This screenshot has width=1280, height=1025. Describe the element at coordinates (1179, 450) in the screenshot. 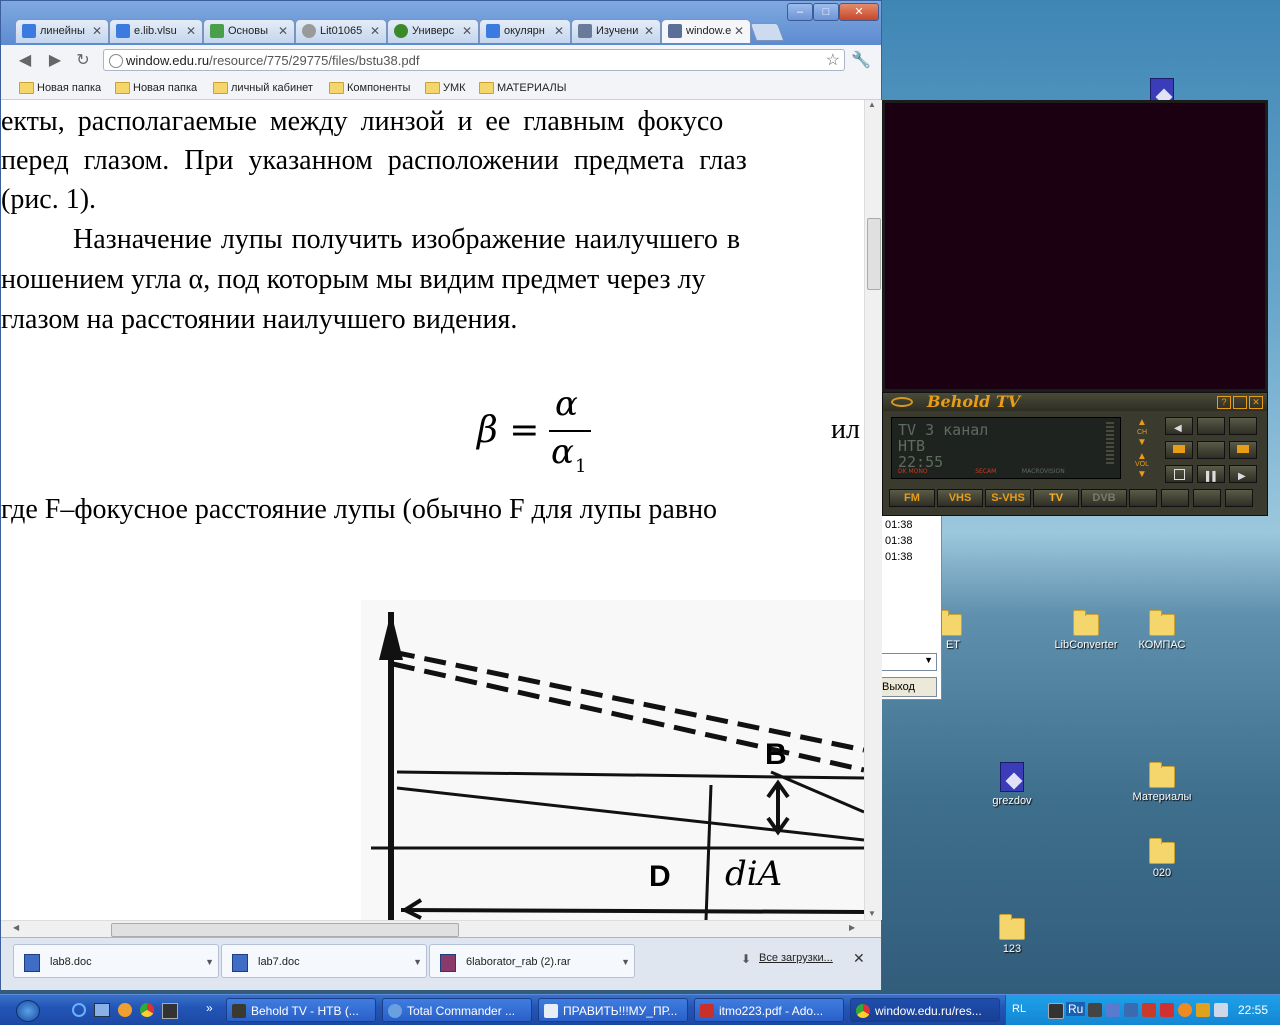

I see `snapshot-button` at that location.